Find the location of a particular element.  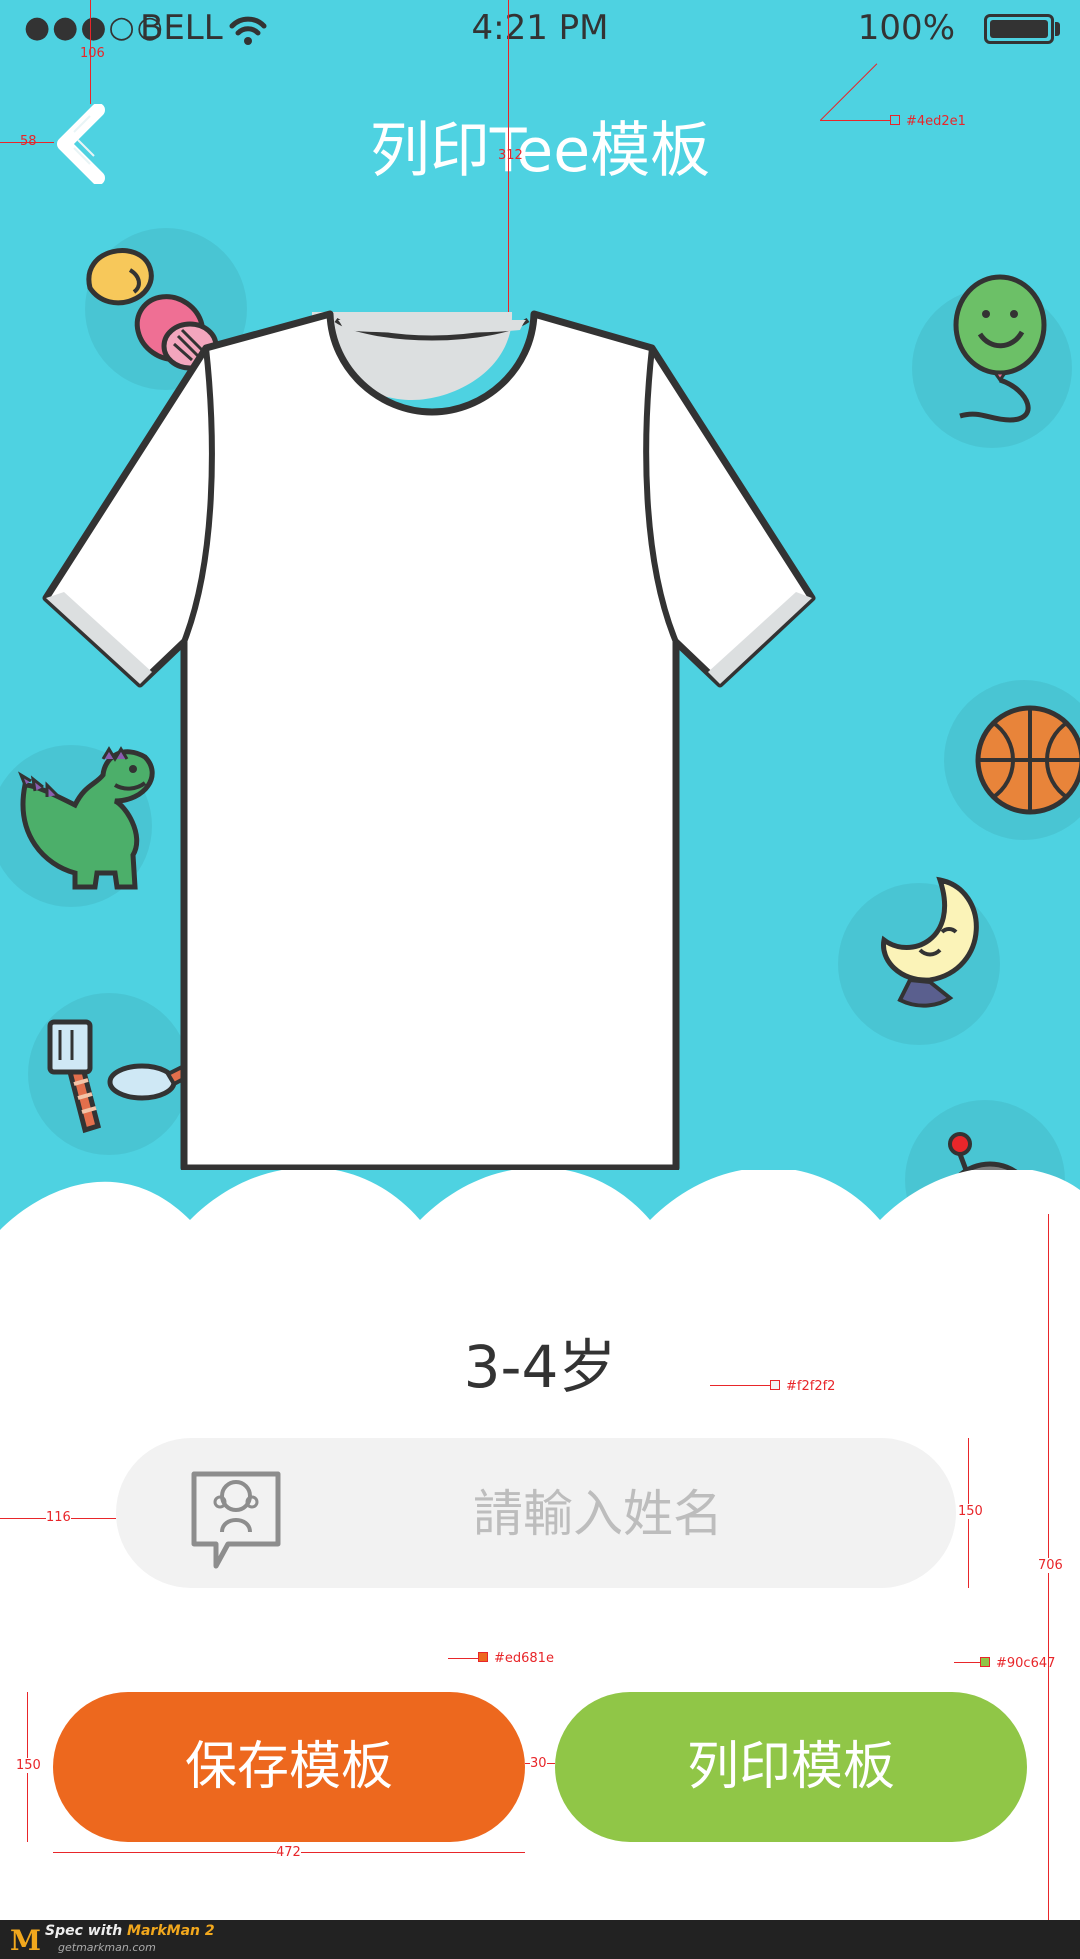

spec-label-white-height: 706 is located at coordinates (1050, 1565).